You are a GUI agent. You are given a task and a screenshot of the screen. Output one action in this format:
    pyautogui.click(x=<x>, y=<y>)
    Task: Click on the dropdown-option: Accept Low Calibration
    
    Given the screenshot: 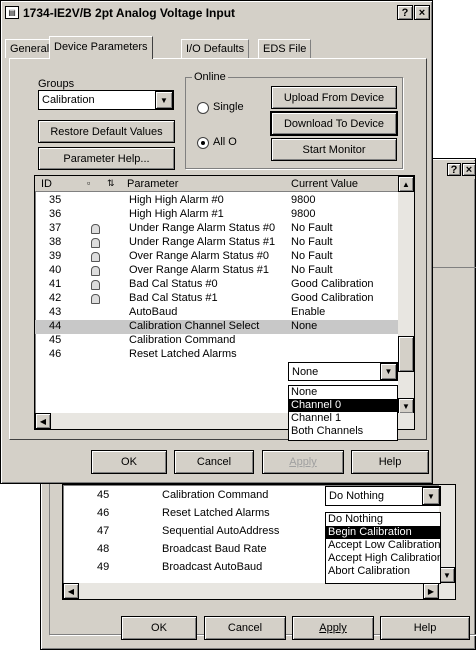 What is the action you would take?
    pyautogui.click(x=383, y=545)
    